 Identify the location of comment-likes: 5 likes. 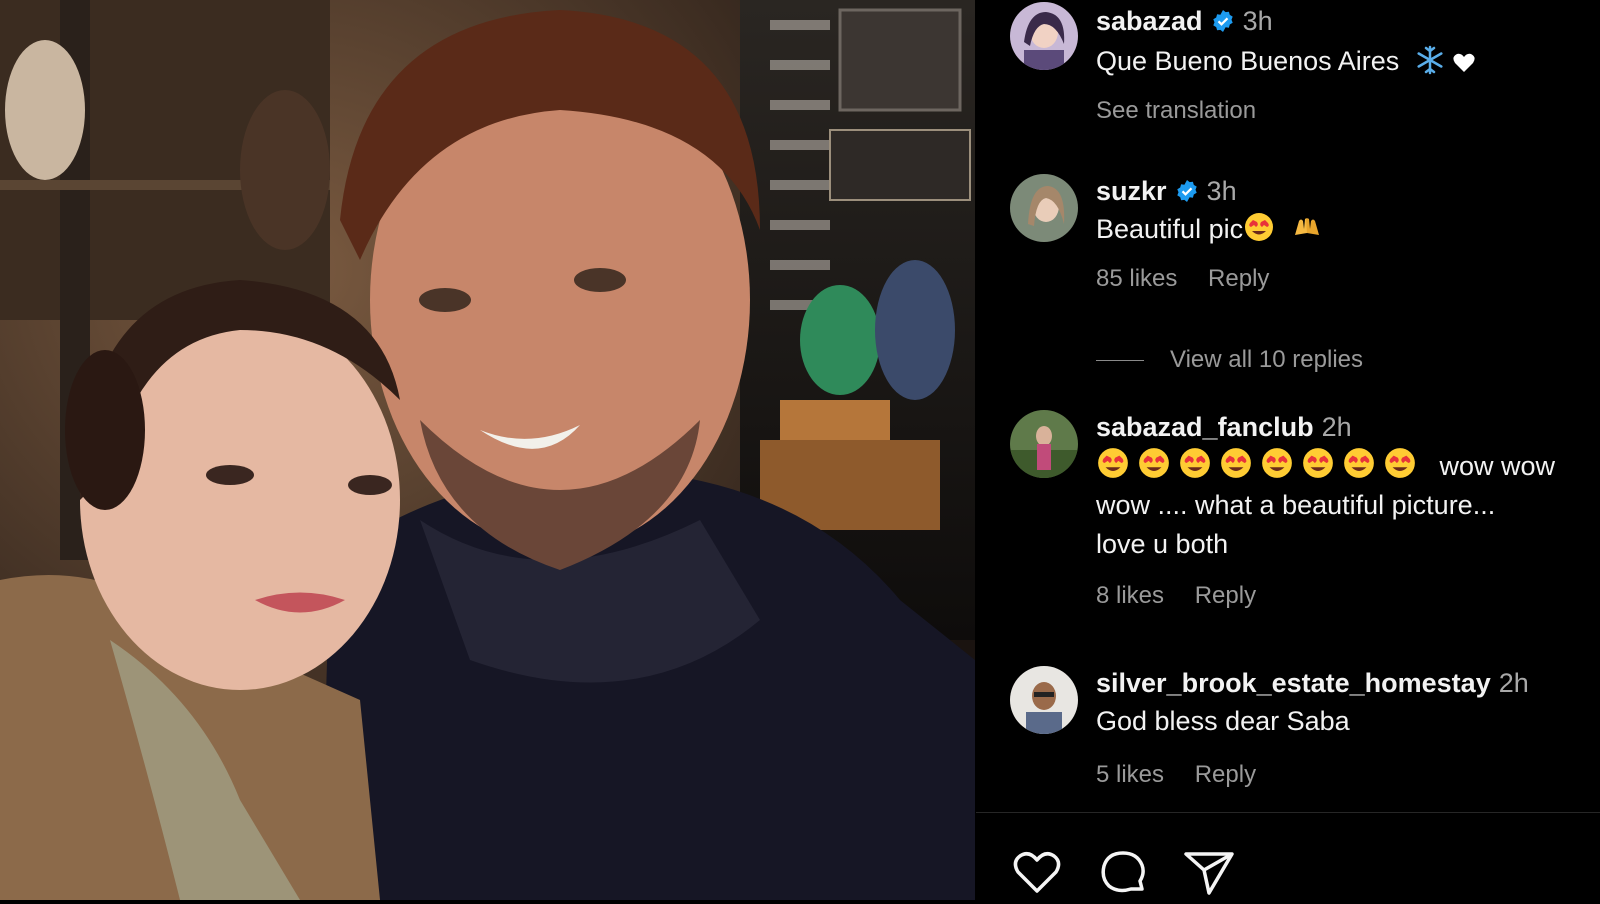
(1130, 774).